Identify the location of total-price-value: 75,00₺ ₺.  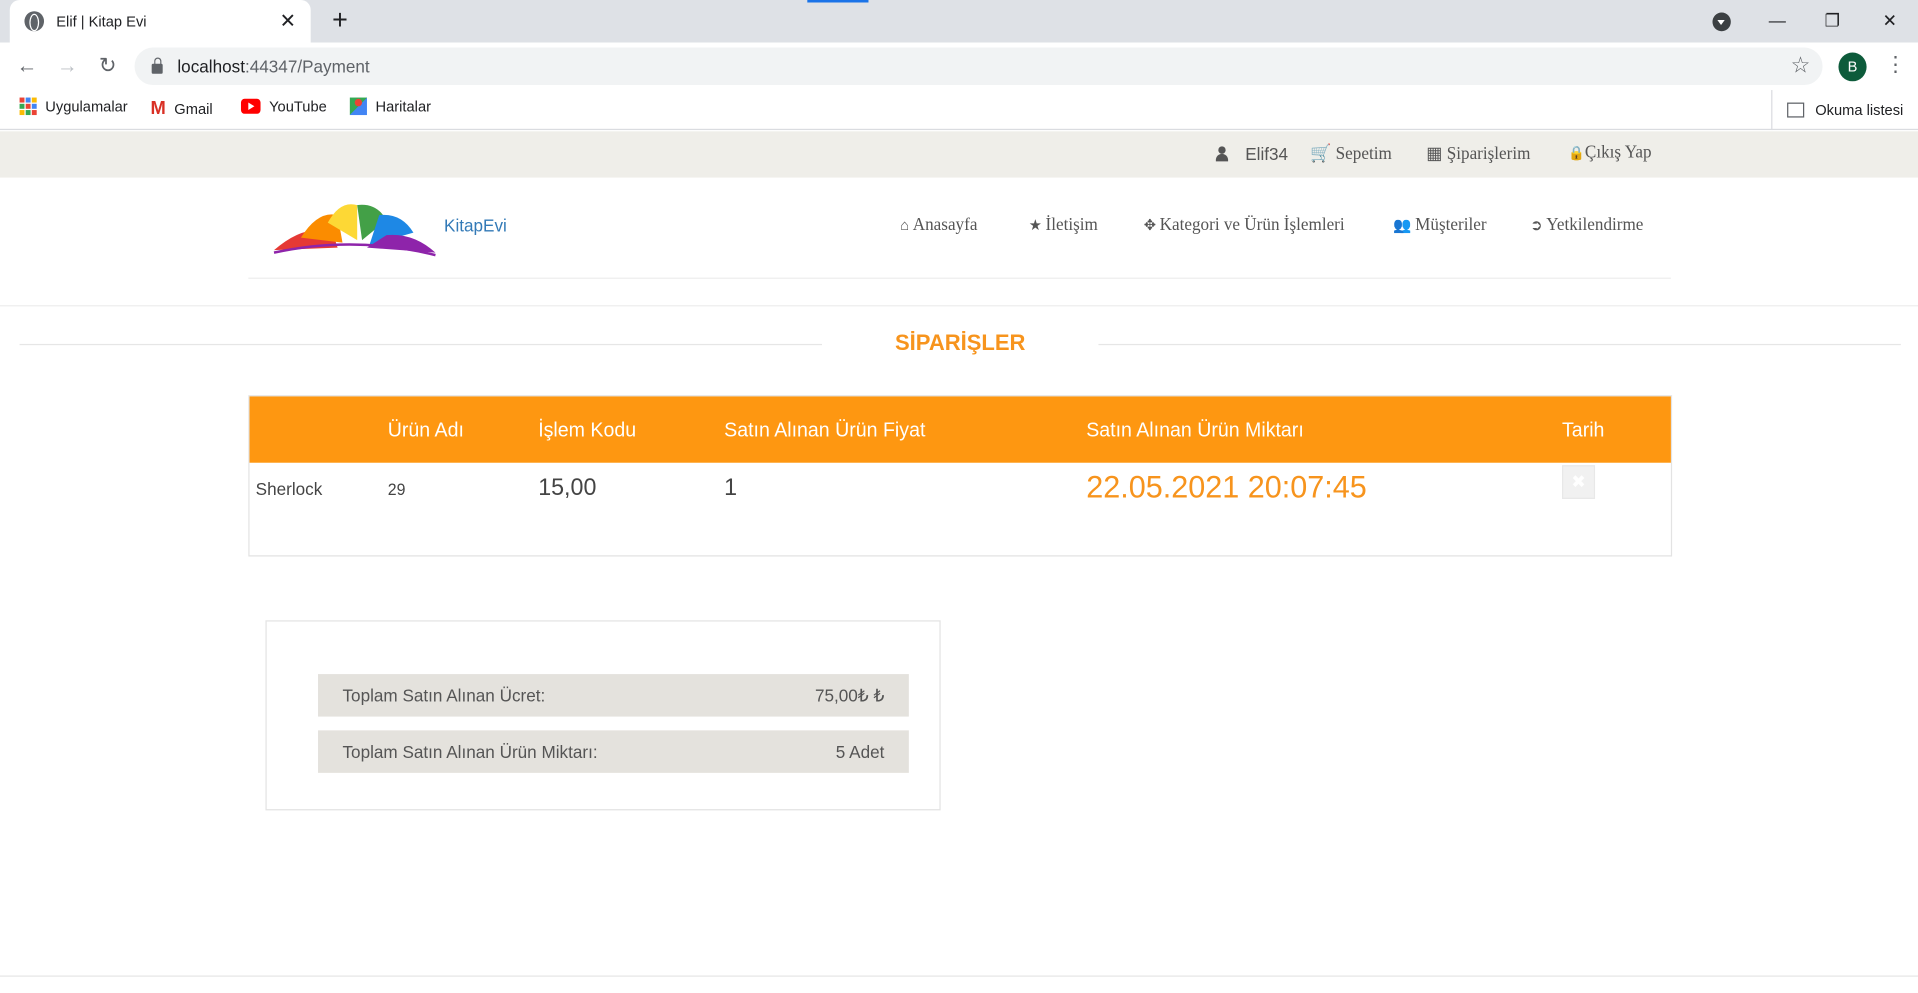
(849, 695).